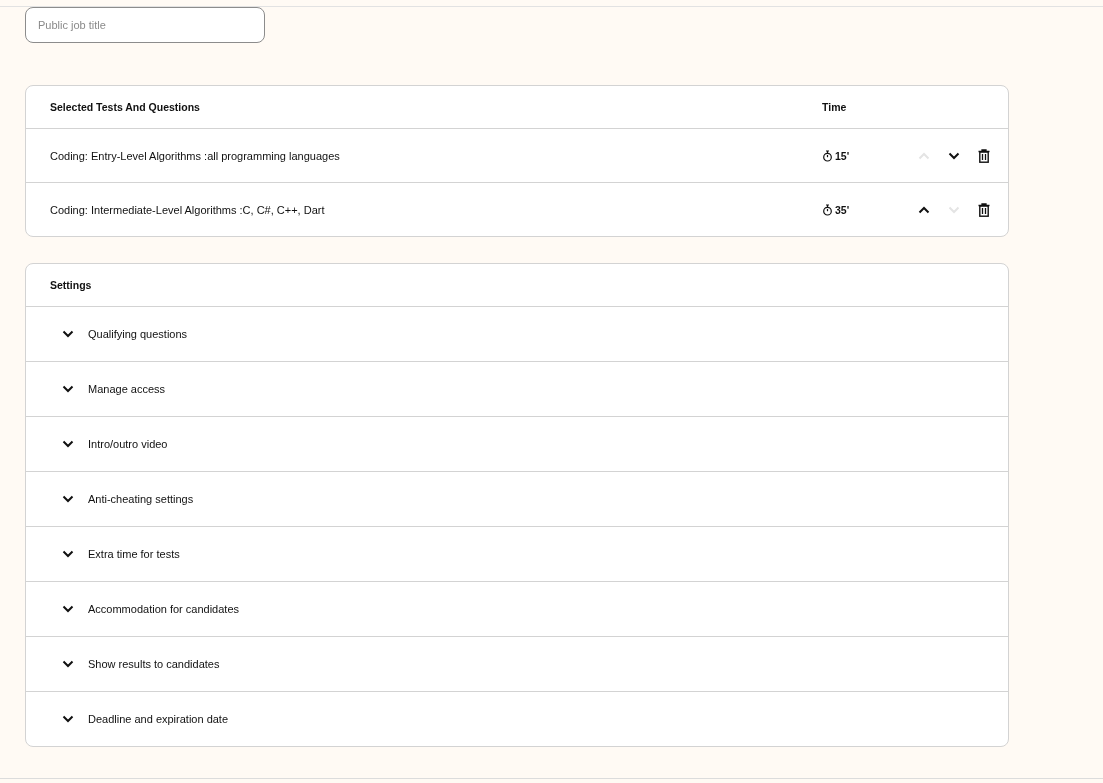 This screenshot has height=783, width=1103. I want to click on test-duration: 15', so click(842, 155).